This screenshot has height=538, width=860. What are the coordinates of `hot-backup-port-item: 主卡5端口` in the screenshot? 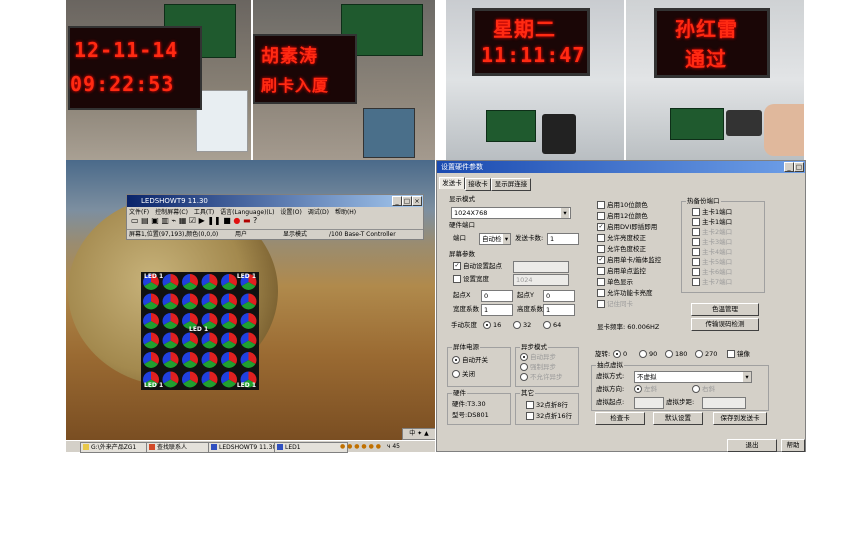 It's located at (712, 262).